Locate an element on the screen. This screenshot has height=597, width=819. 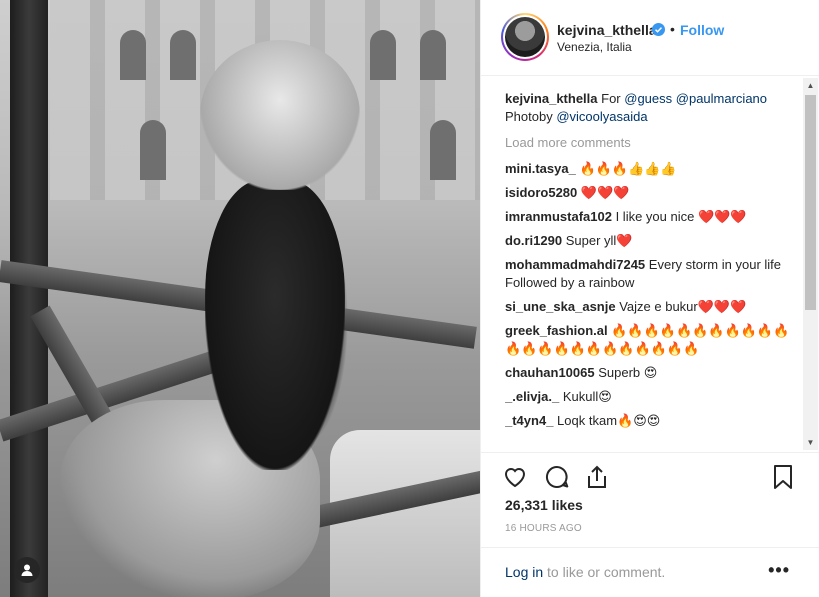
comment-username: si_une_ska_asnje is located at coordinates (560, 306).